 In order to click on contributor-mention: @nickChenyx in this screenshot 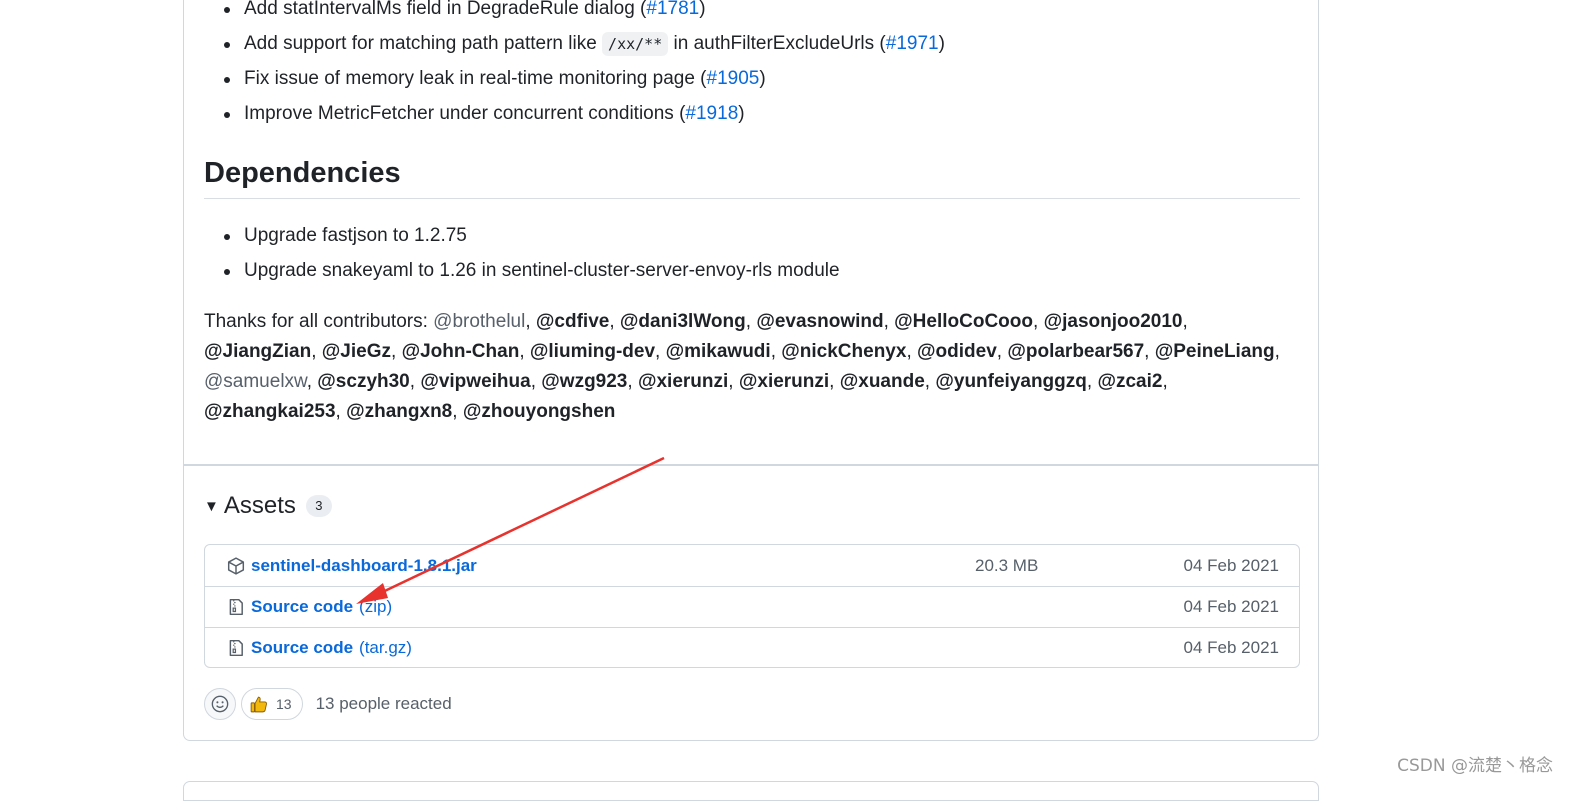, I will do `click(843, 351)`.